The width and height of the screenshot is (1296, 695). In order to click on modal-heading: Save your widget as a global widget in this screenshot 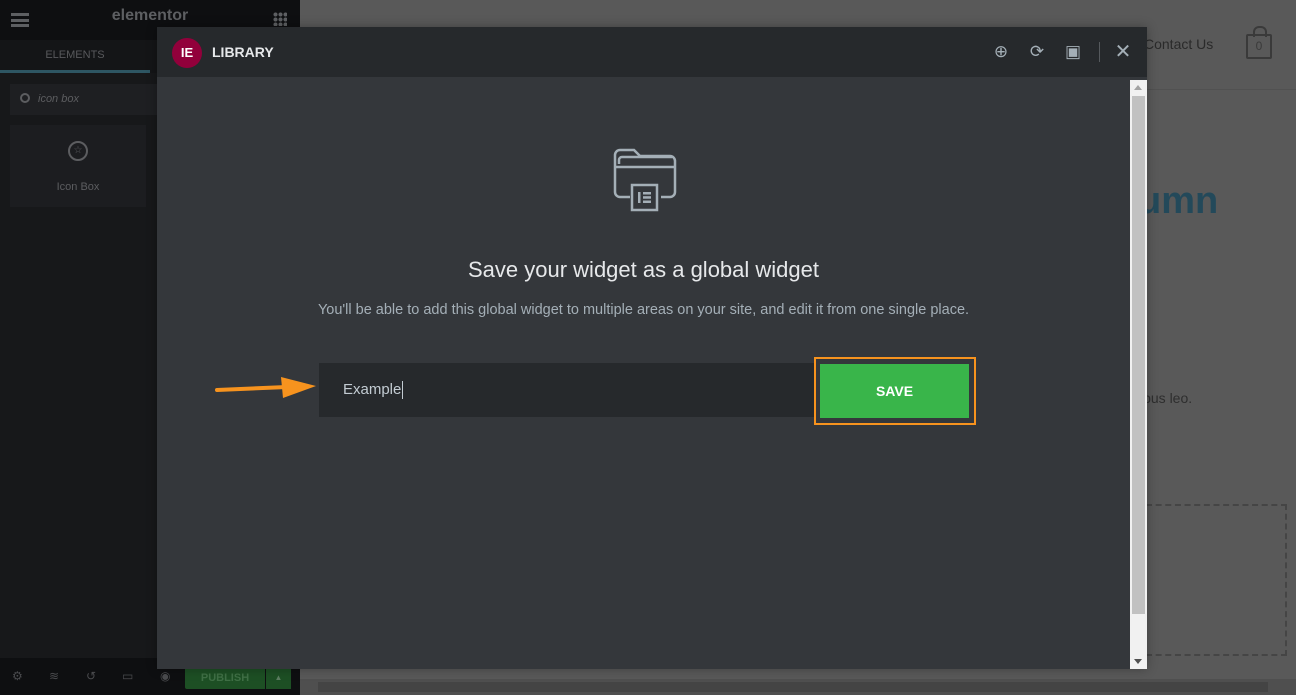, I will do `click(643, 269)`.